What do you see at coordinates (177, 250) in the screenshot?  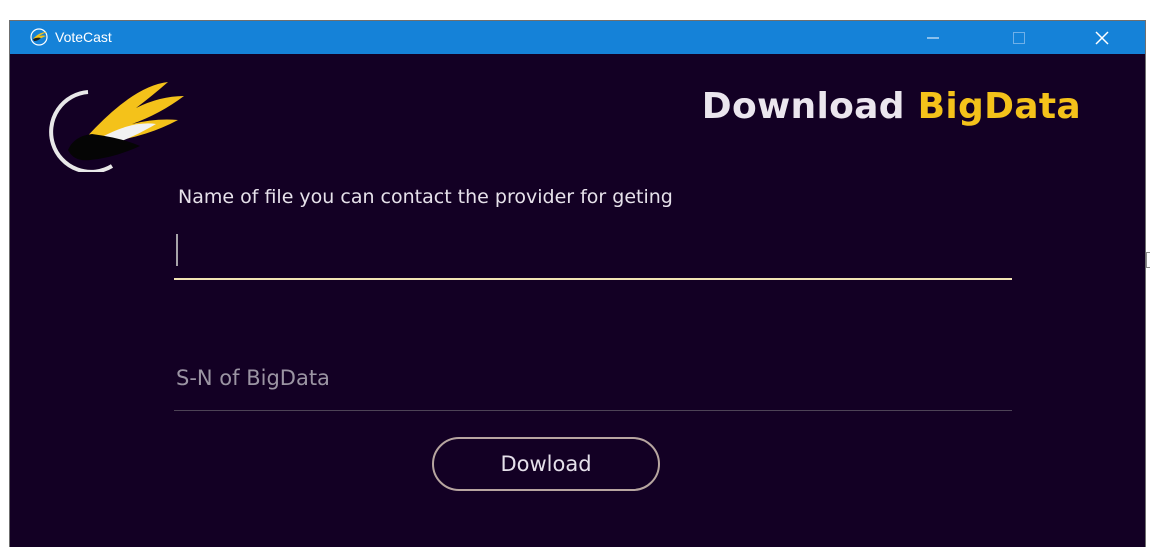 I see `text-caret` at bounding box center [177, 250].